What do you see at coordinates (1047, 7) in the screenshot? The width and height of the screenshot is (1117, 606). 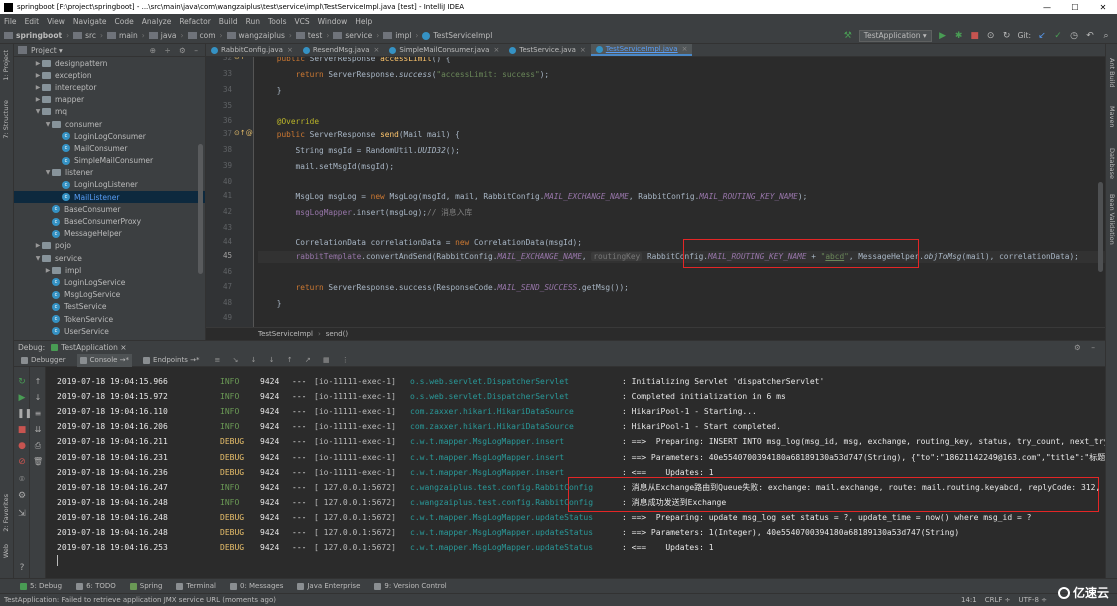 I see `minimize-button: —` at bounding box center [1047, 7].